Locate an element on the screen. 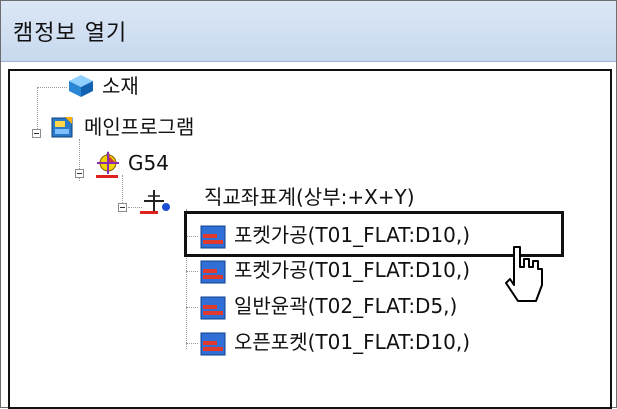  tree-label: 소재 is located at coordinates (120, 86).